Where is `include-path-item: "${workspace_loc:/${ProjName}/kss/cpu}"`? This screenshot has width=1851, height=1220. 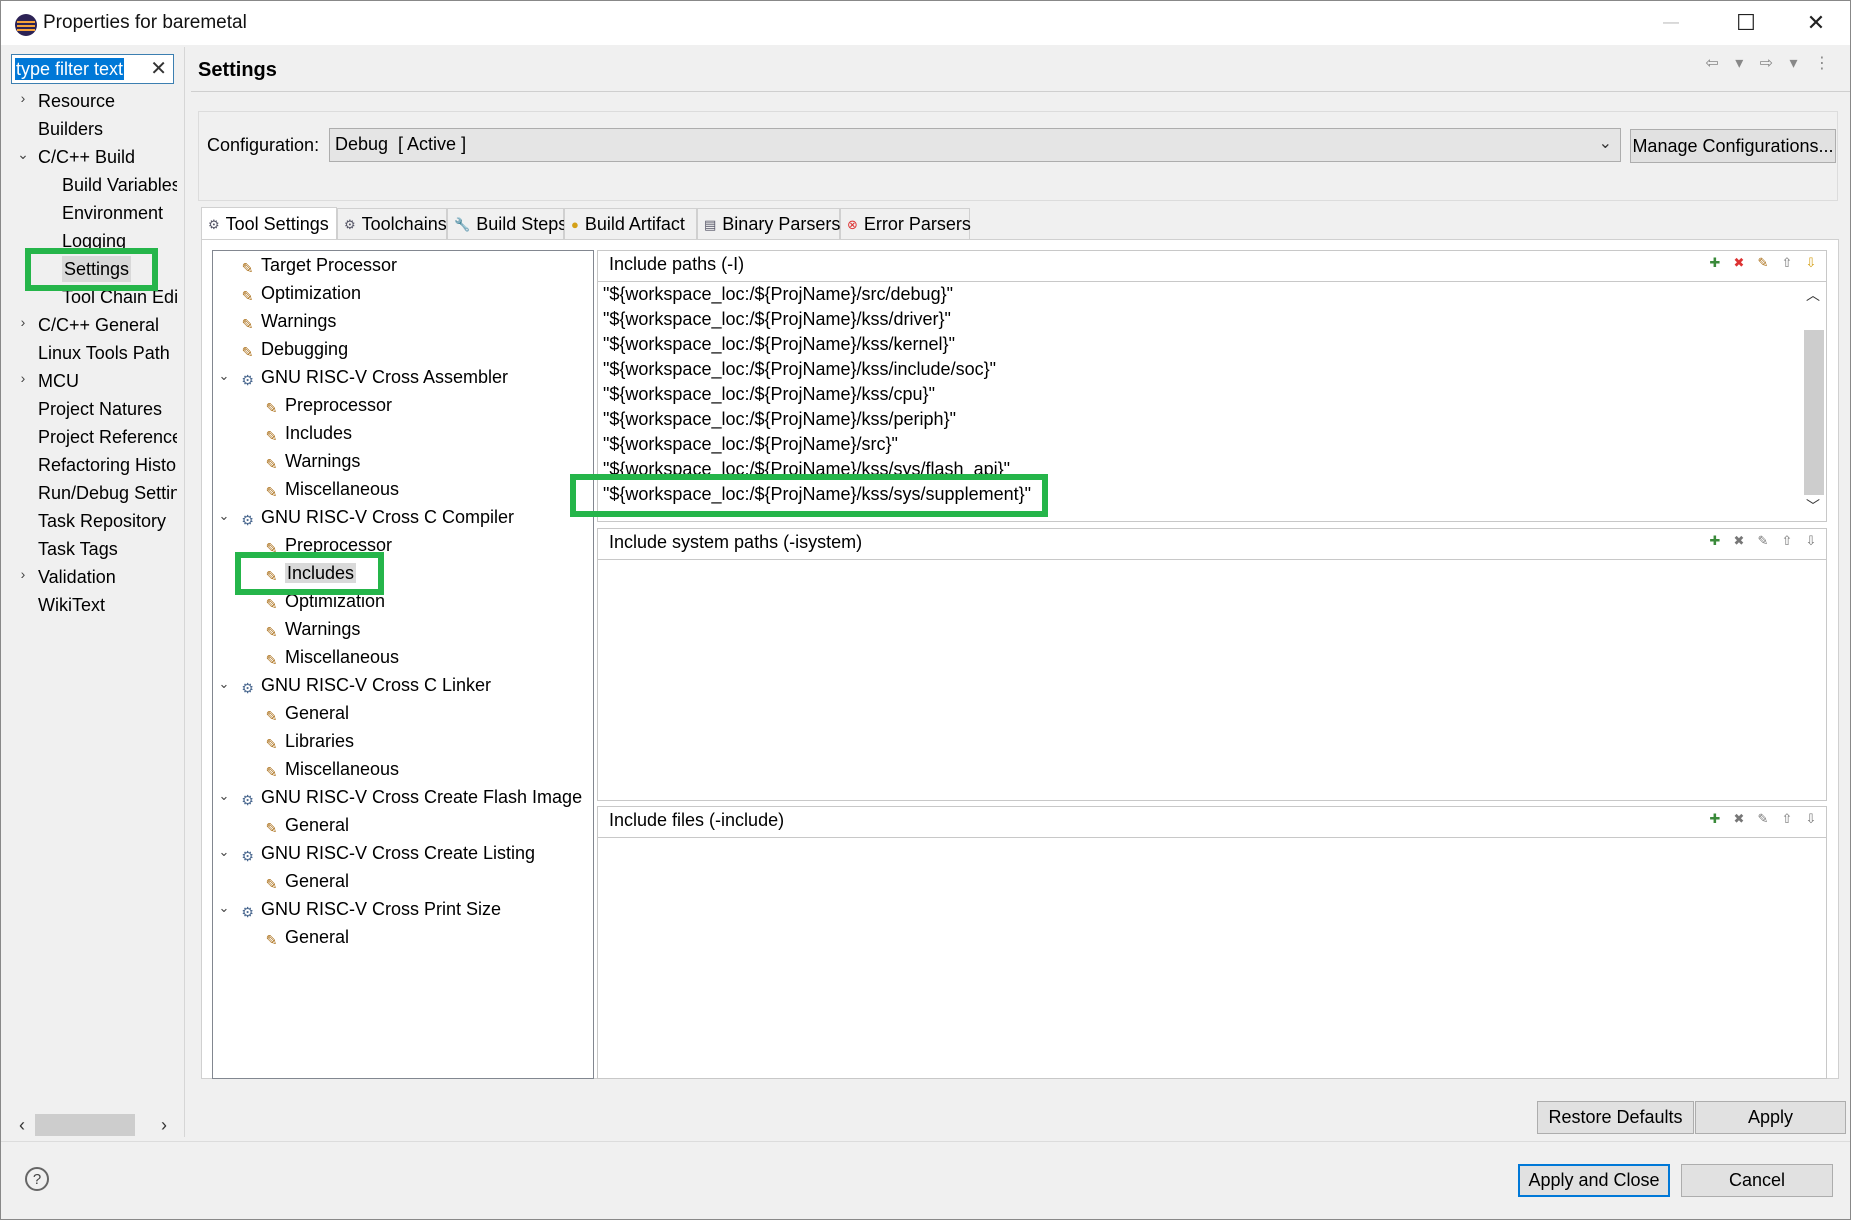 include-path-item: "${workspace_loc:/${ProjName}/kss/cpu}" is located at coordinates (769, 394).